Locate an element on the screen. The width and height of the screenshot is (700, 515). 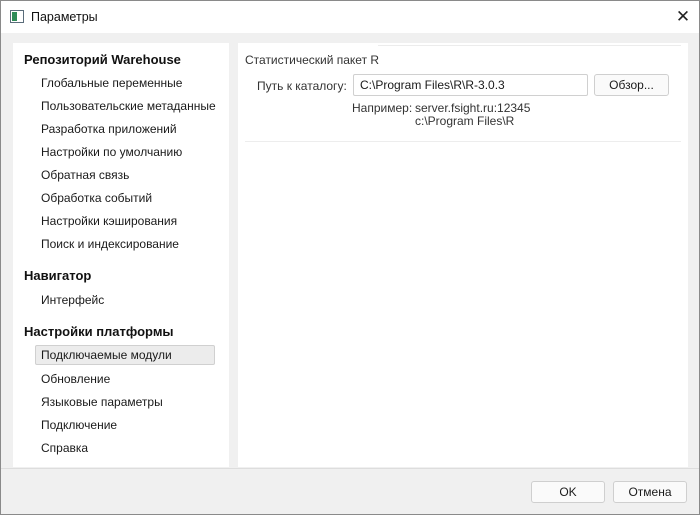
ok-button: OK is located at coordinates (568, 492).